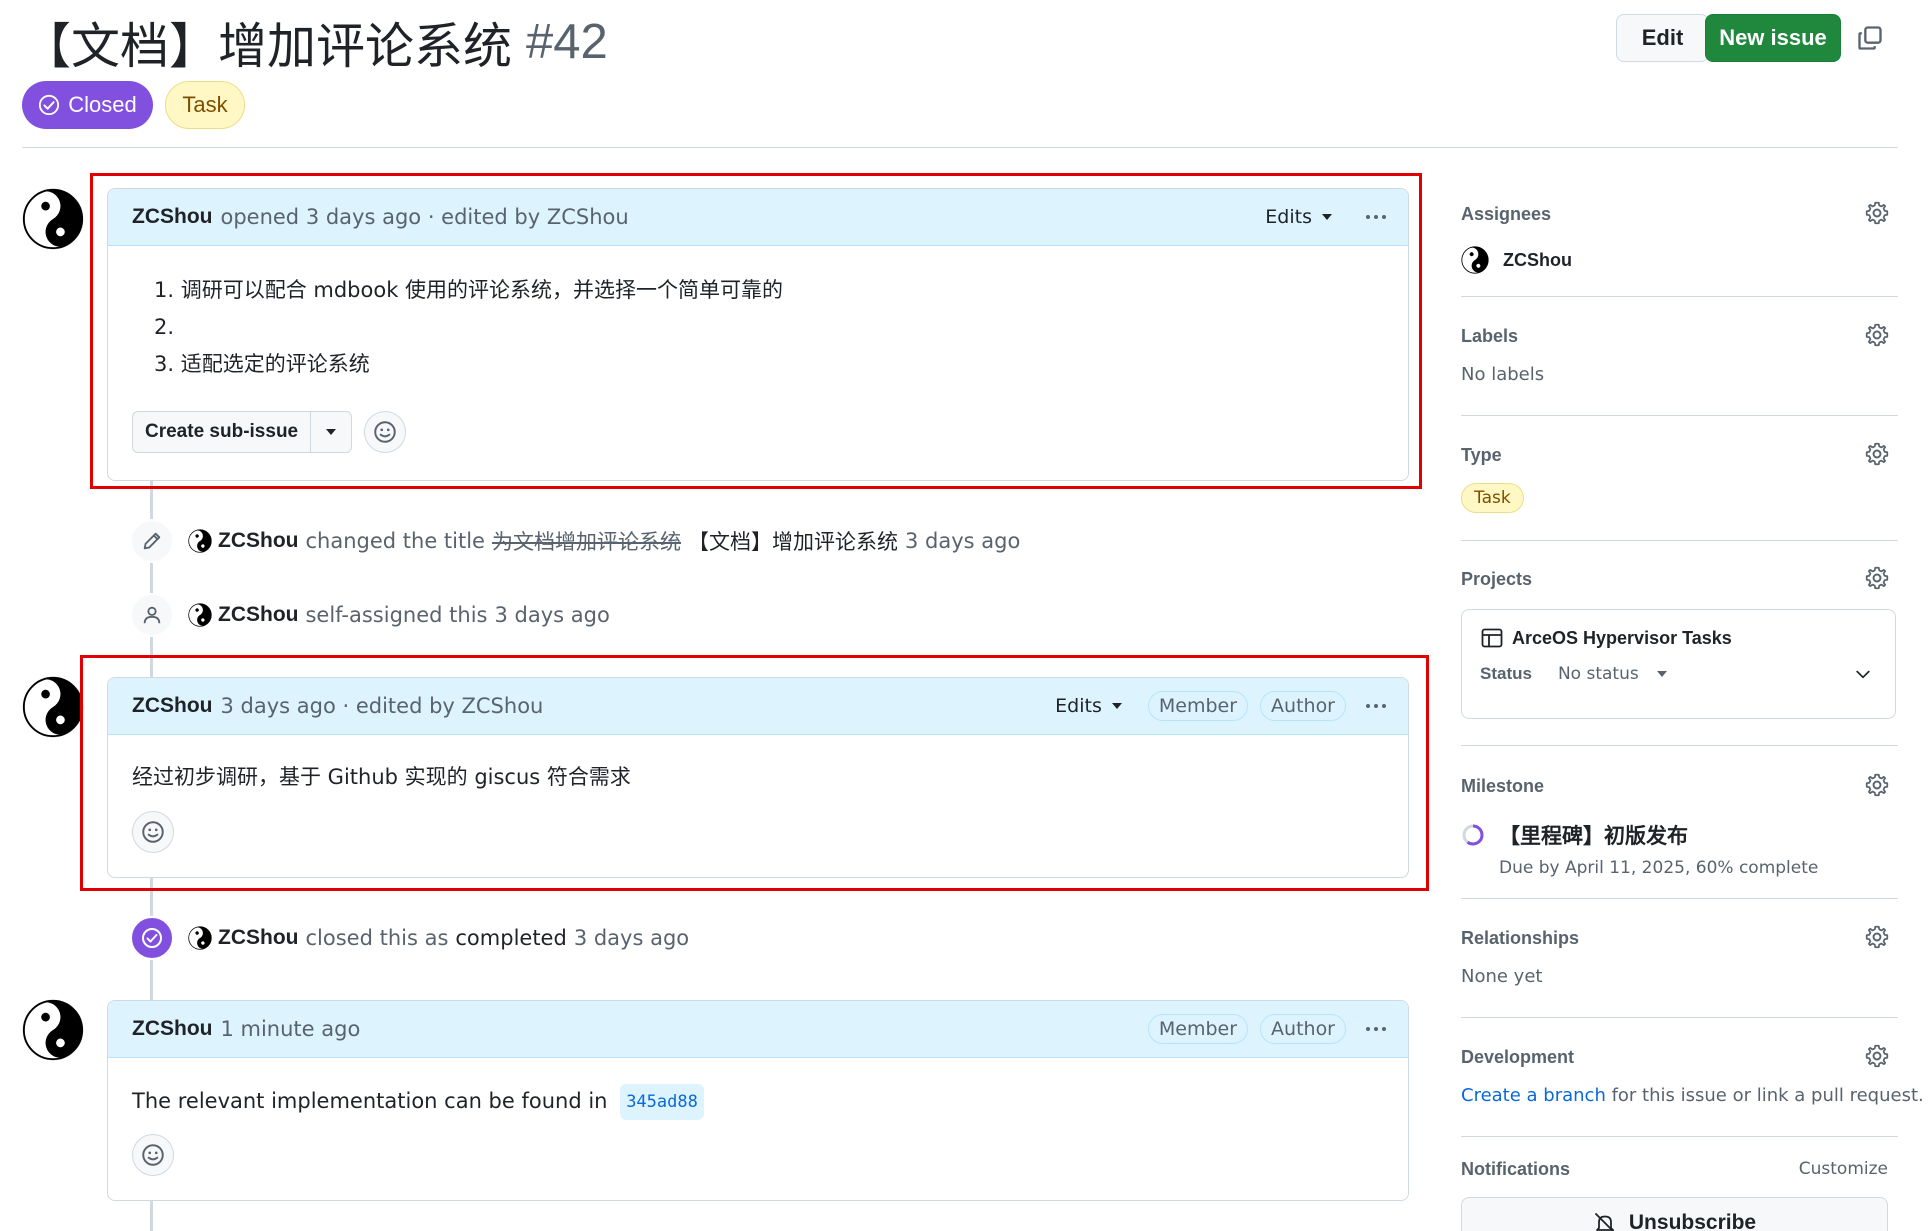 This screenshot has width=1929, height=1231. Describe the element at coordinates (377, 938) in the screenshot. I see `event-action: closed this as` at that location.